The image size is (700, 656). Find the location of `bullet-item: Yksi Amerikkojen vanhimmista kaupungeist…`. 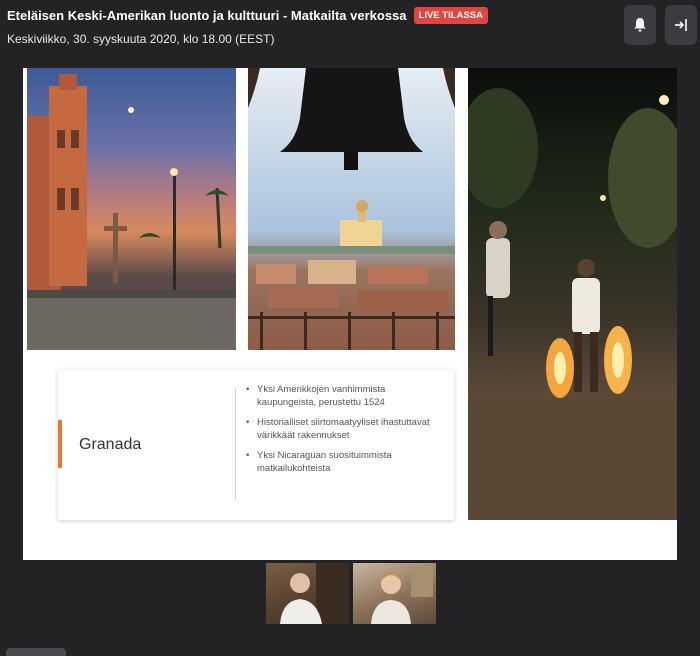

bullet-item: Yksi Amerikkojen vanhimmista kaupungeist… is located at coordinates (346, 396).